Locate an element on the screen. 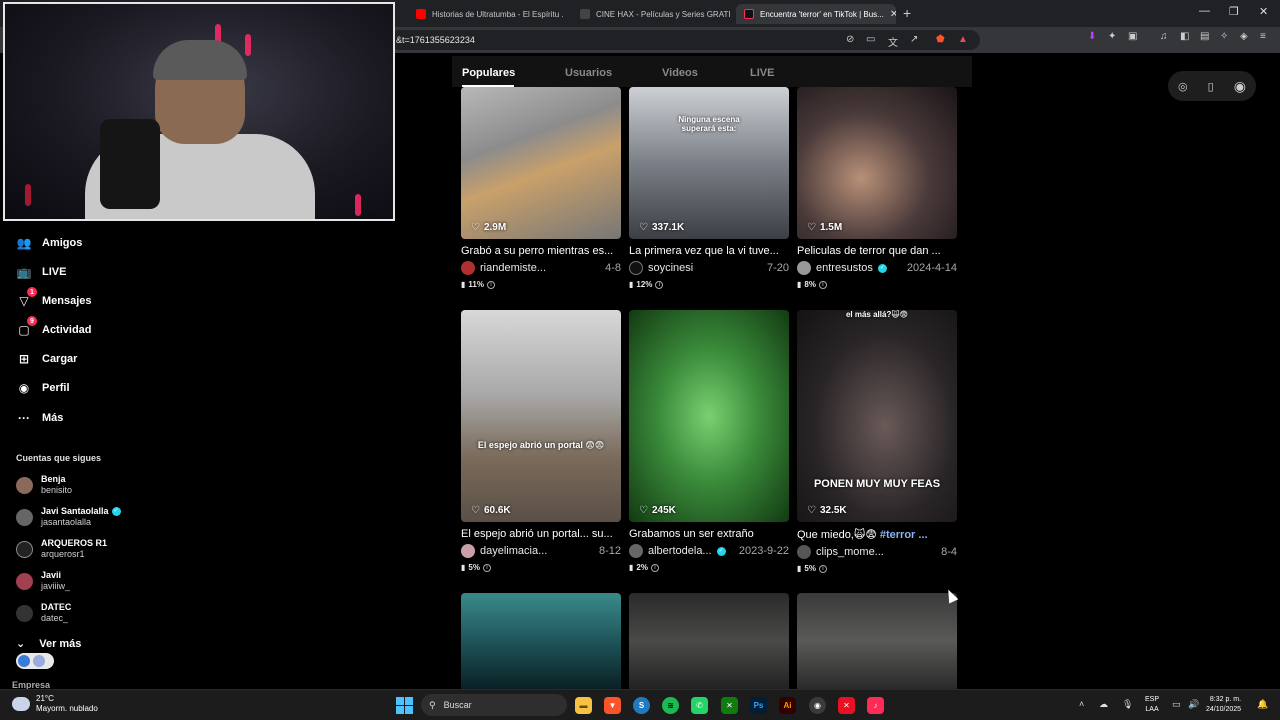 The image size is (1280, 720). nav-more: ··· Más is located at coordinates (39, 418).